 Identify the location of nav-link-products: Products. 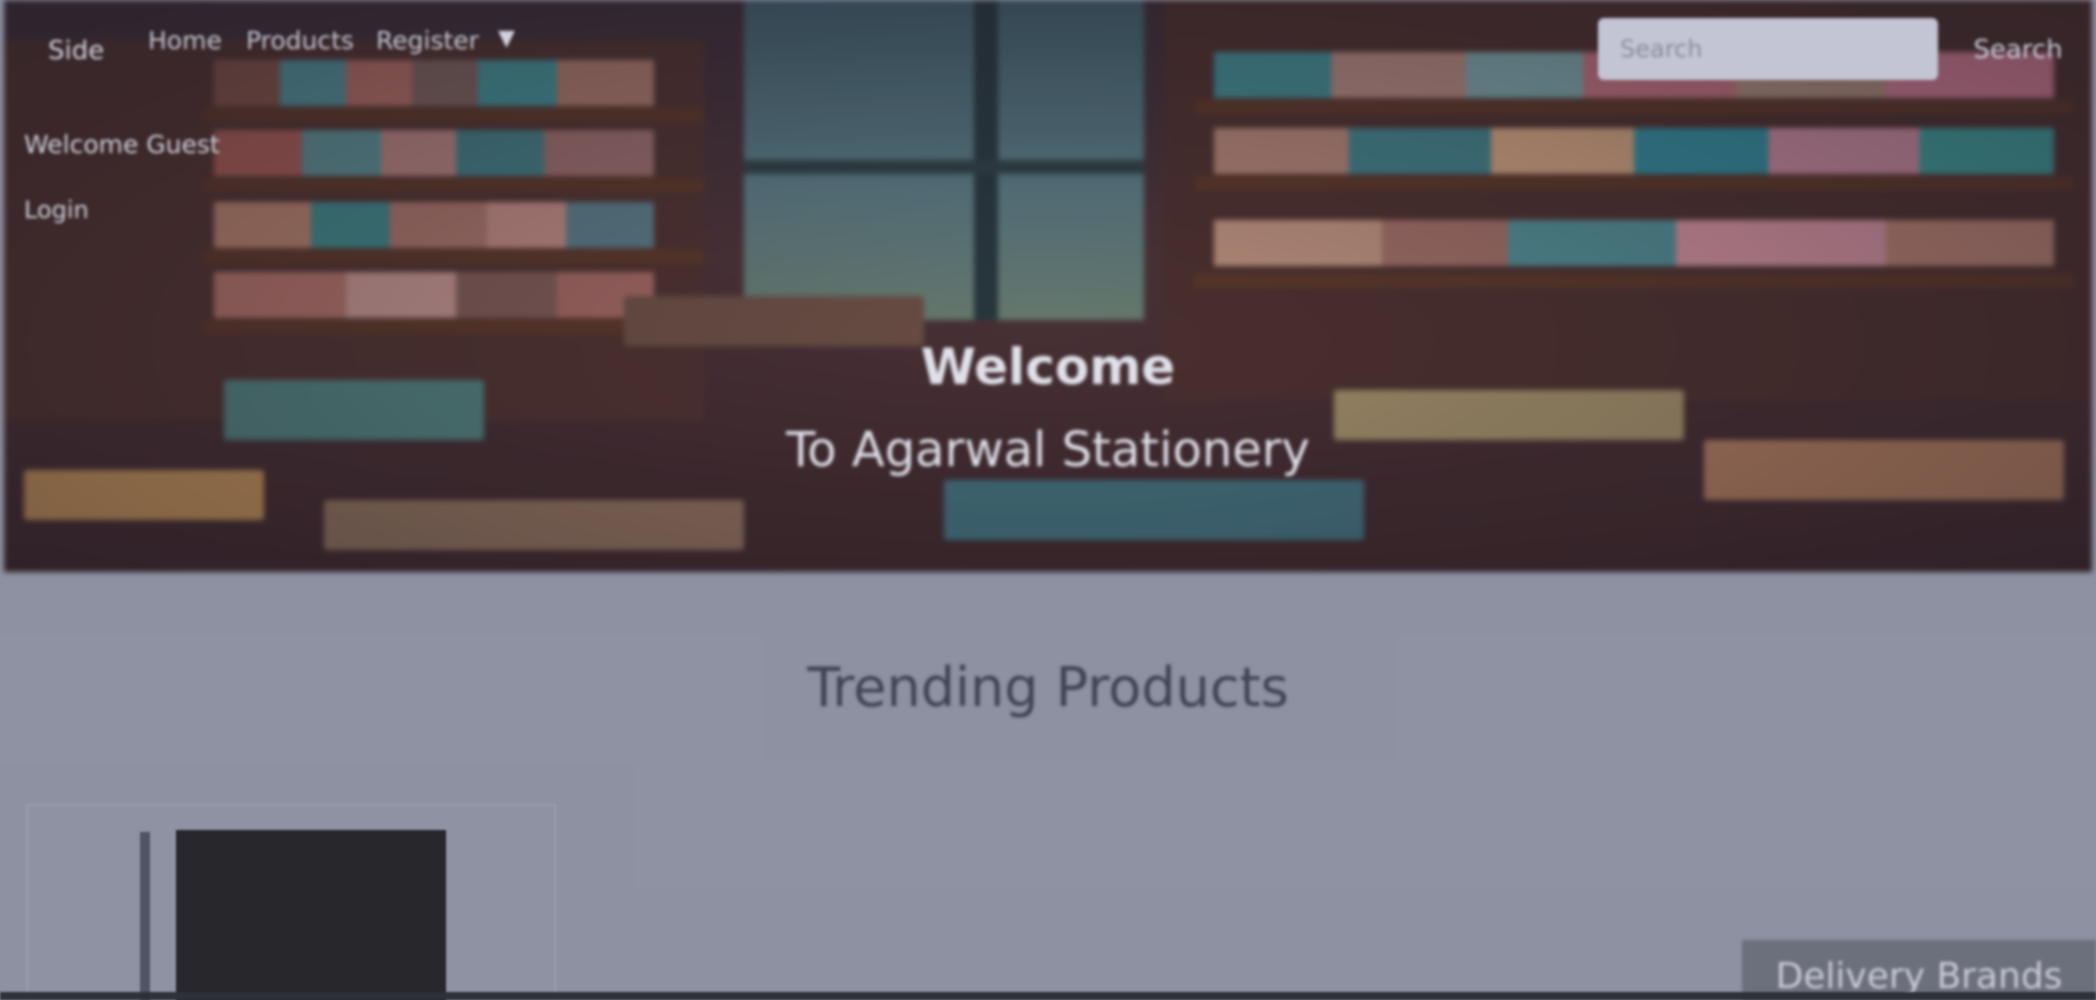
(300, 40).